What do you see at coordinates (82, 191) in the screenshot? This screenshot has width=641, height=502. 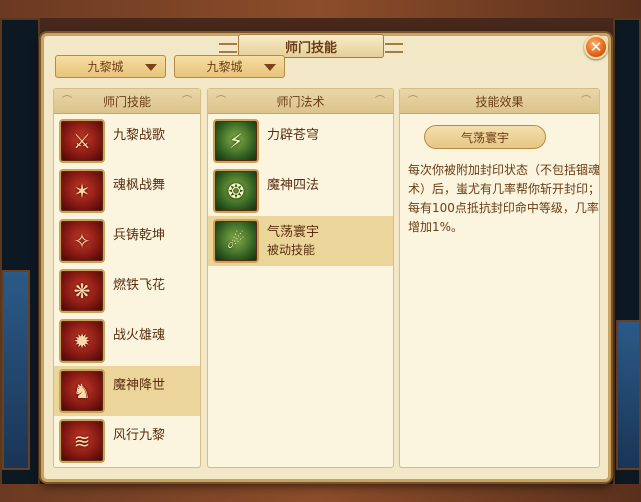 I see `maple-dance-icon: ✶` at bounding box center [82, 191].